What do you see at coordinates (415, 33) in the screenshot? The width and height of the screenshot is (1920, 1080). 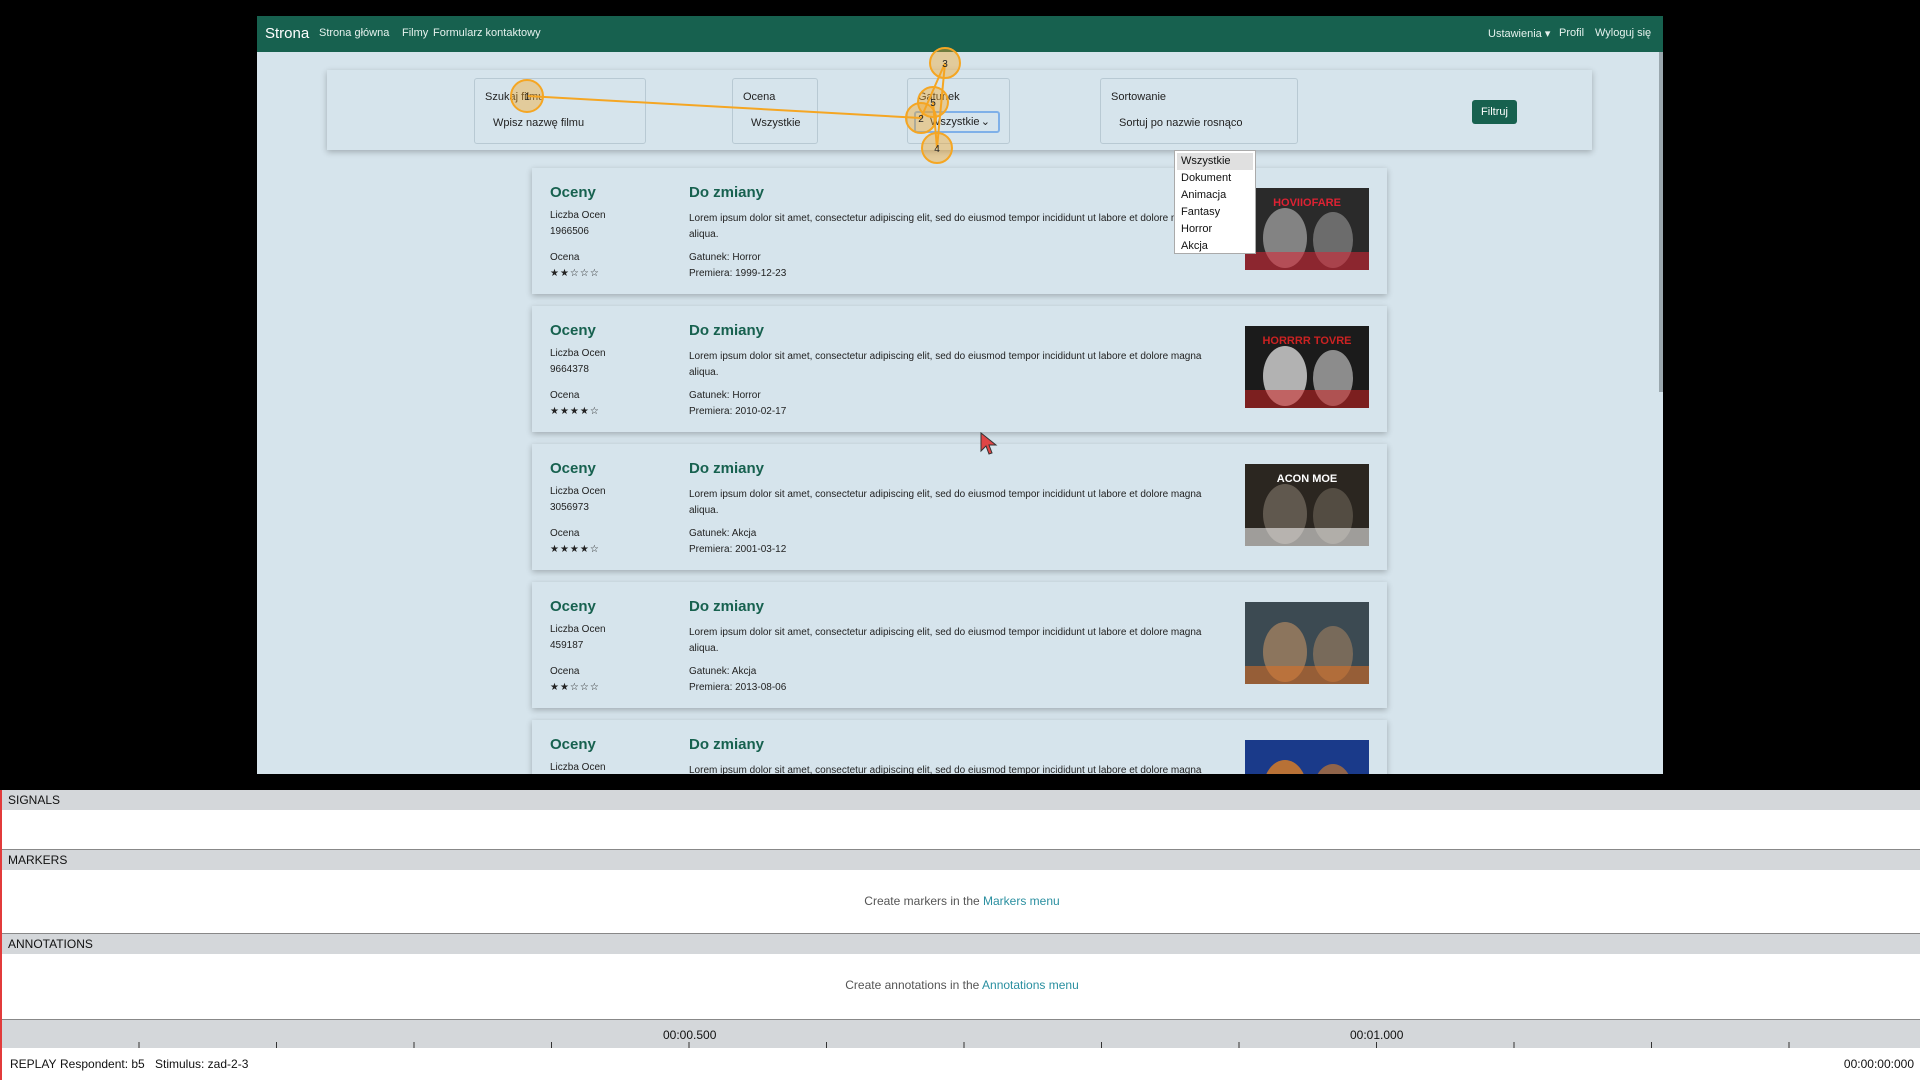 I see `nav-films: Filmy` at bounding box center [415, 33].